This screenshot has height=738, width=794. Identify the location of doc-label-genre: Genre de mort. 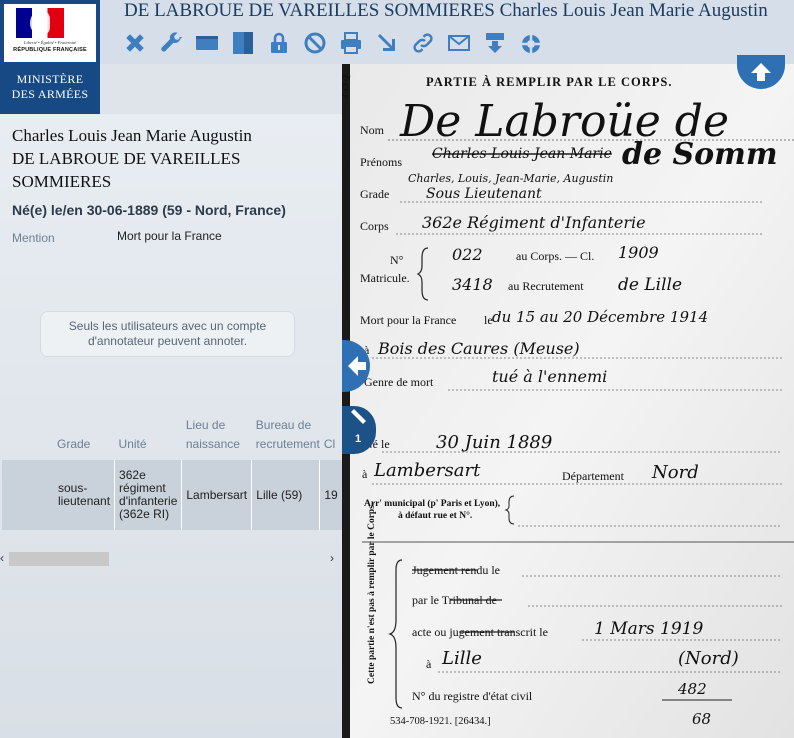
(399, 382).